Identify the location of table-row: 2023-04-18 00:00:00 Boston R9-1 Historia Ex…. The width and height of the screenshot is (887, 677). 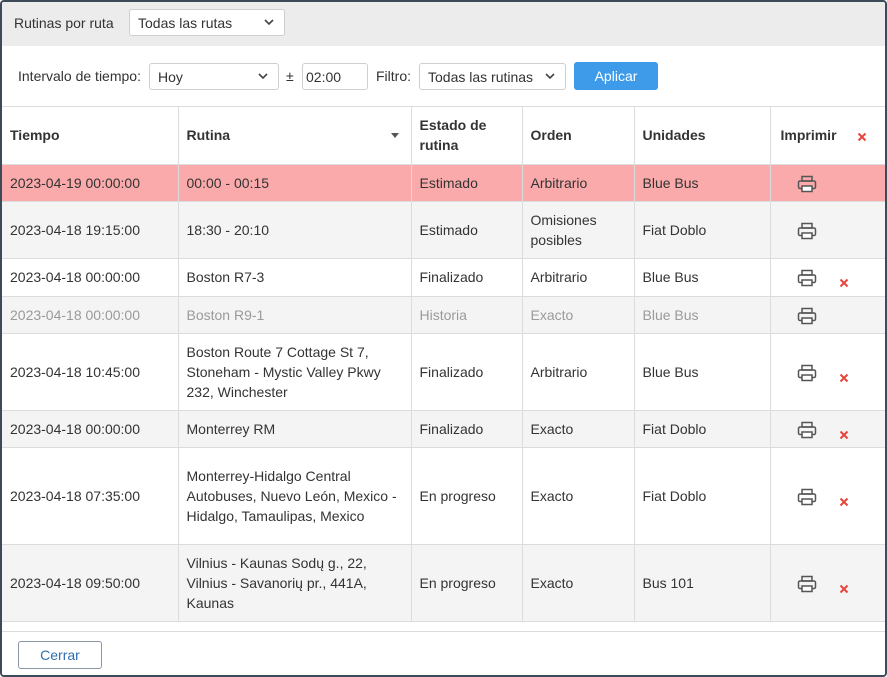
(443, 315).